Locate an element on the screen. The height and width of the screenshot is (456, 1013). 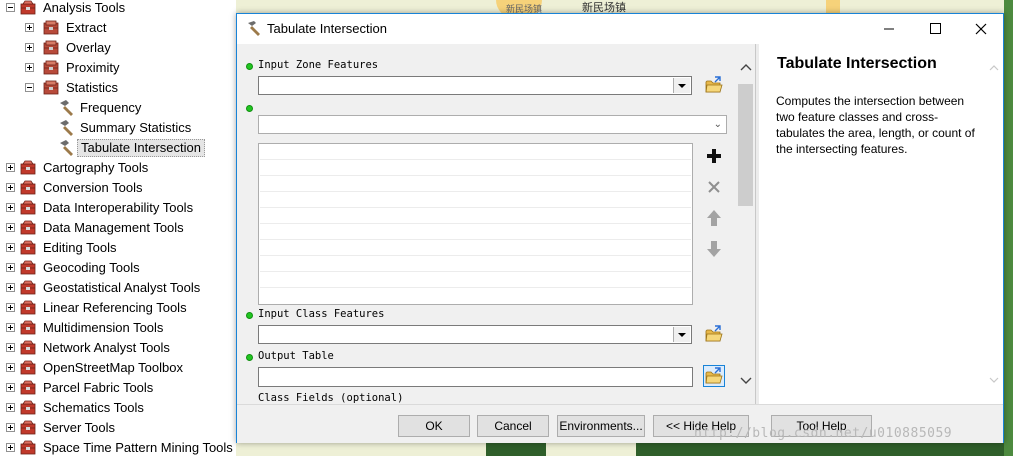
tree-item: Geocoding Tools is located at coordinates (118, 268).